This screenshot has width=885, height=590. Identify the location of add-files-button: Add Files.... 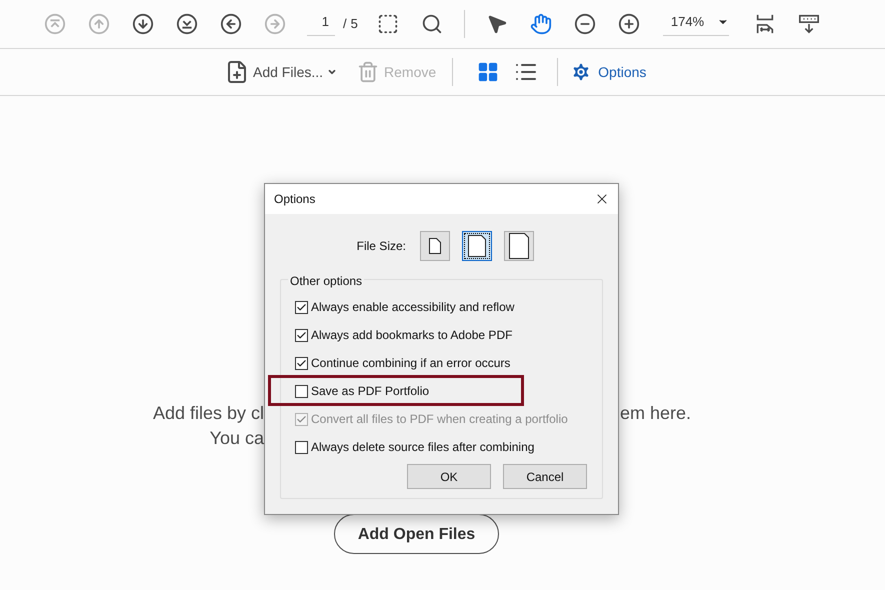
(281, 72).